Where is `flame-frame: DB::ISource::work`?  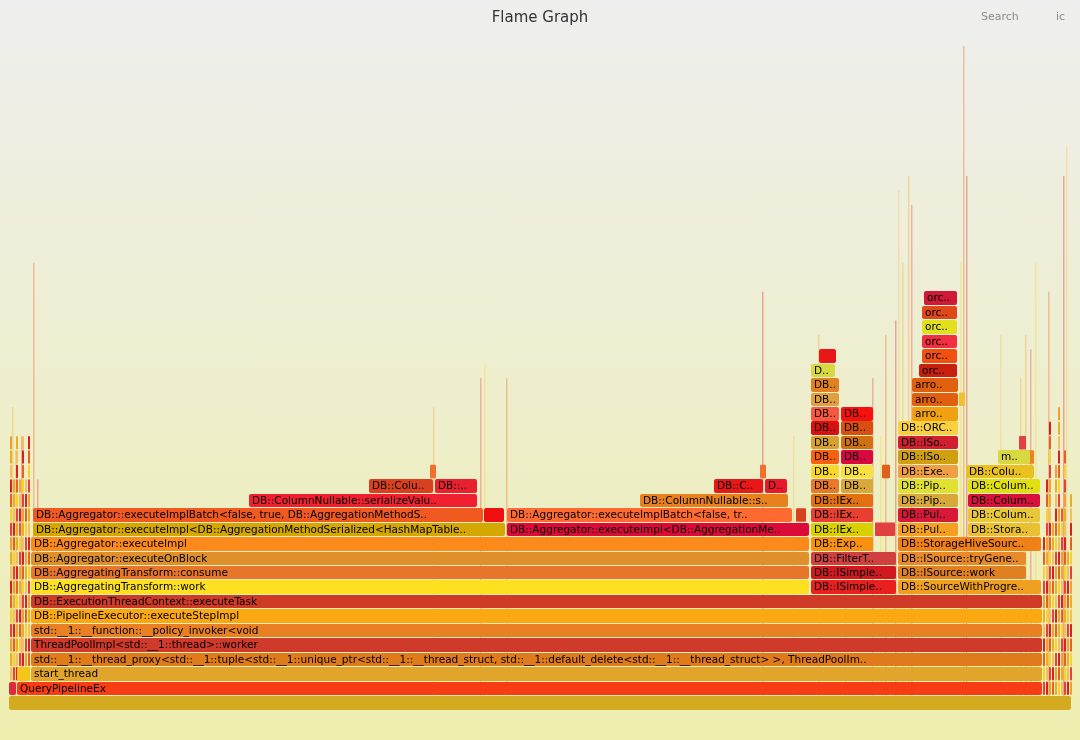 flame-frame: DB::ISource::work is located at coordinates (962, 572).